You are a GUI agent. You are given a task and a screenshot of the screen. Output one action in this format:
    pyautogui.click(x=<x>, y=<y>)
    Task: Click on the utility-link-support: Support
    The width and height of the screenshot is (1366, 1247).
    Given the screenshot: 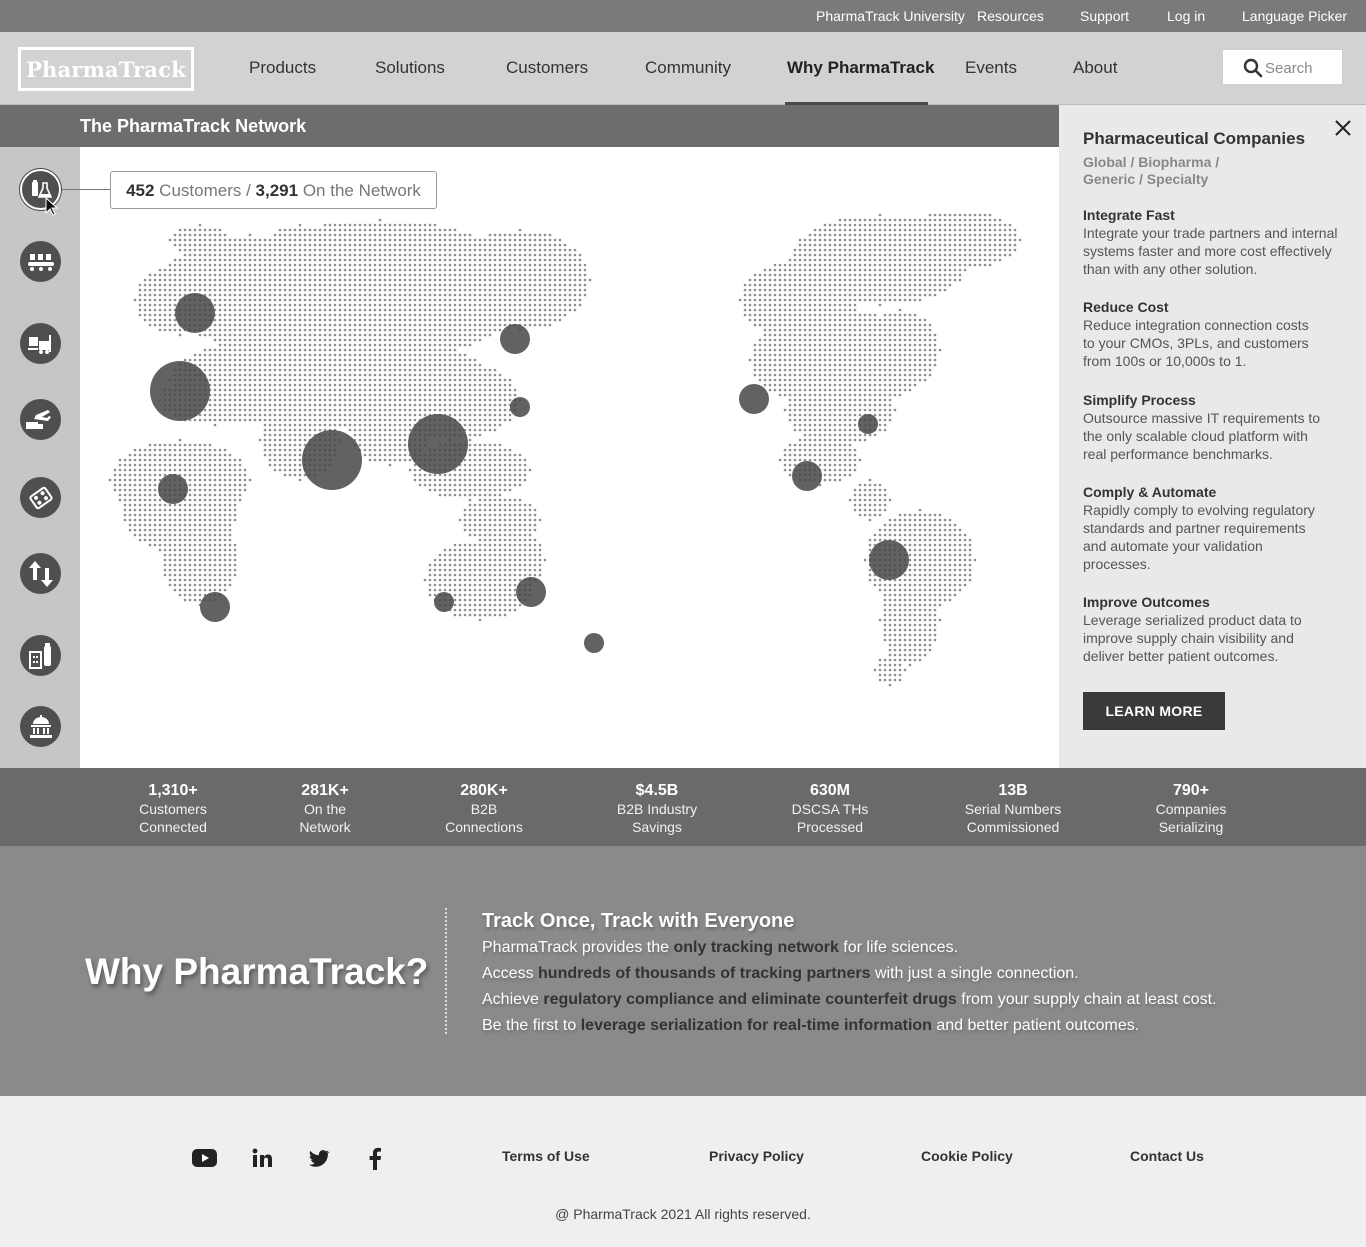 What is the action you would take?
    pyautogui.click(x=1104, y=16)
    